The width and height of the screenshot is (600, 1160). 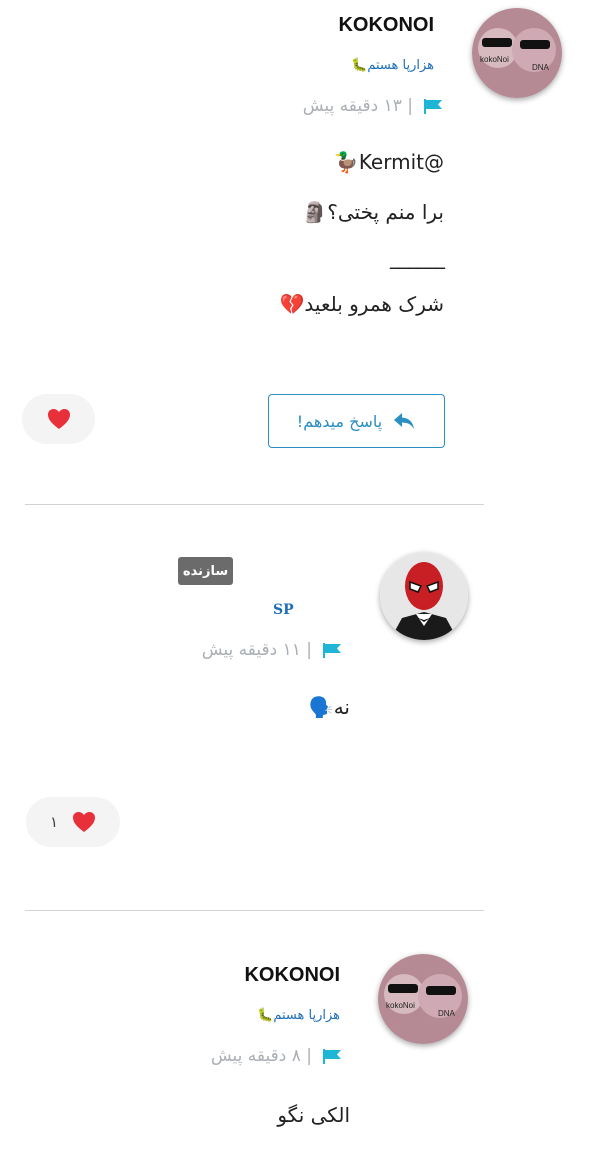 I want to click on avatar, so click(x=424, y=596).